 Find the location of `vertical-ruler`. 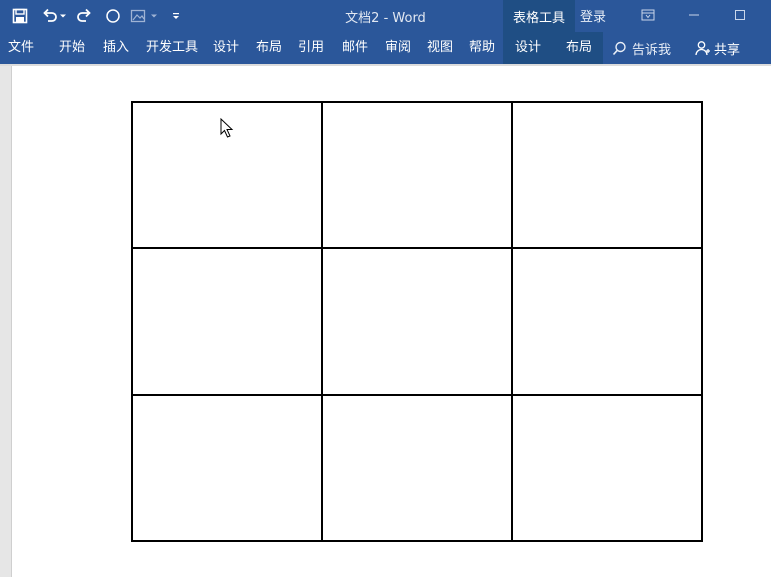

vertical-ruler is located at coordinates (6, 321).